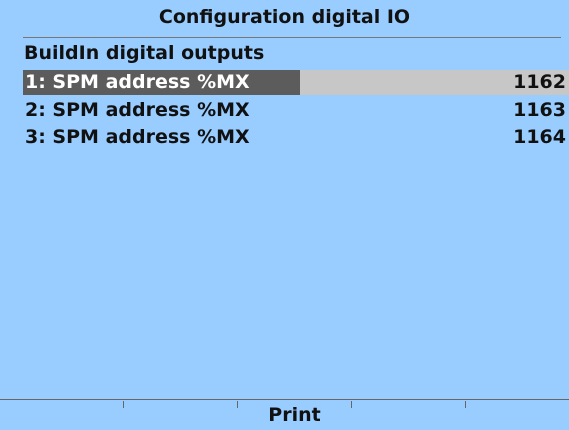 This screenshot has height=430, width=569. Describe the element at coordinates (137, 137) in the screenshot. I see `row-label: 3: SPM address %MX` at that location.